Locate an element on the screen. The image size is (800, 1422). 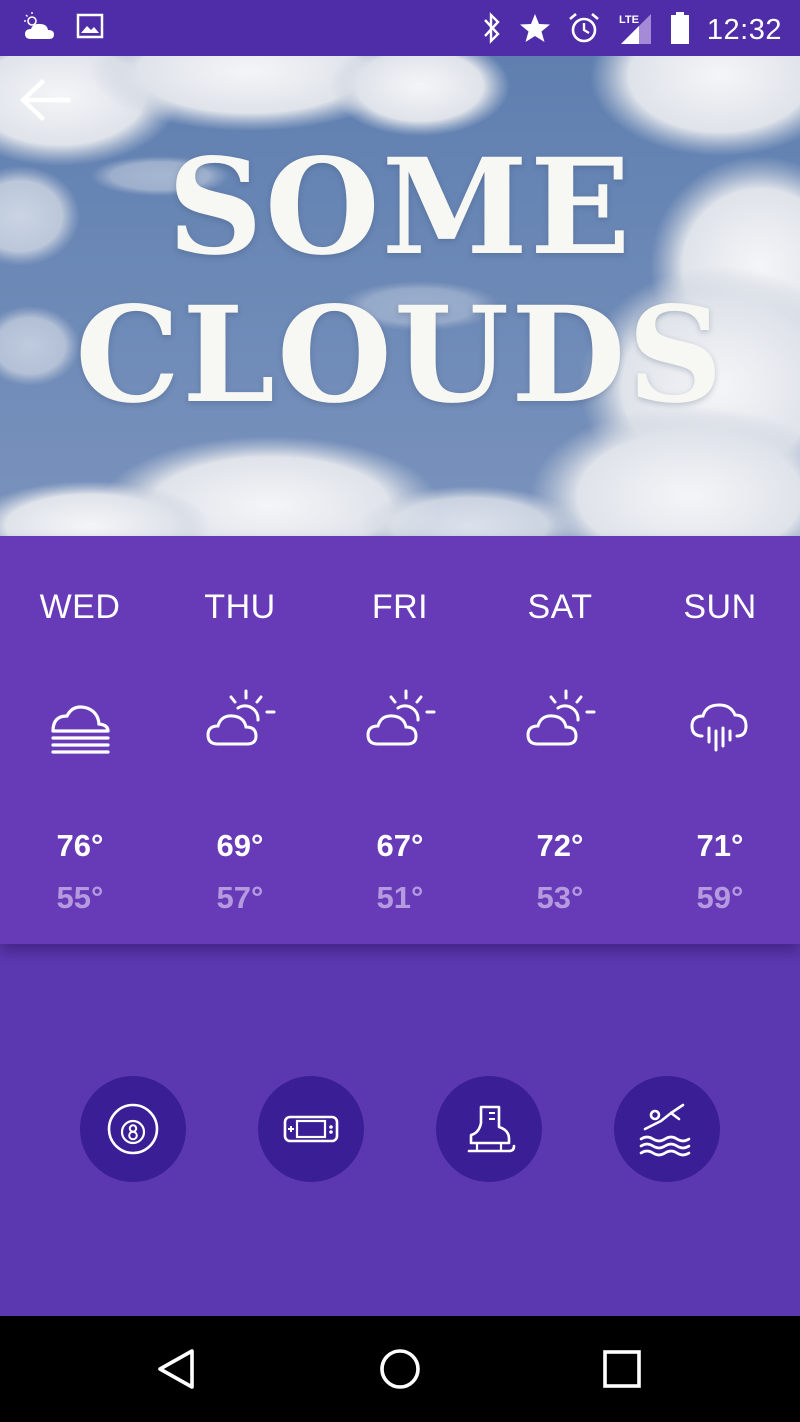
eight-ball-icon is located at coordinates (133, 1129).